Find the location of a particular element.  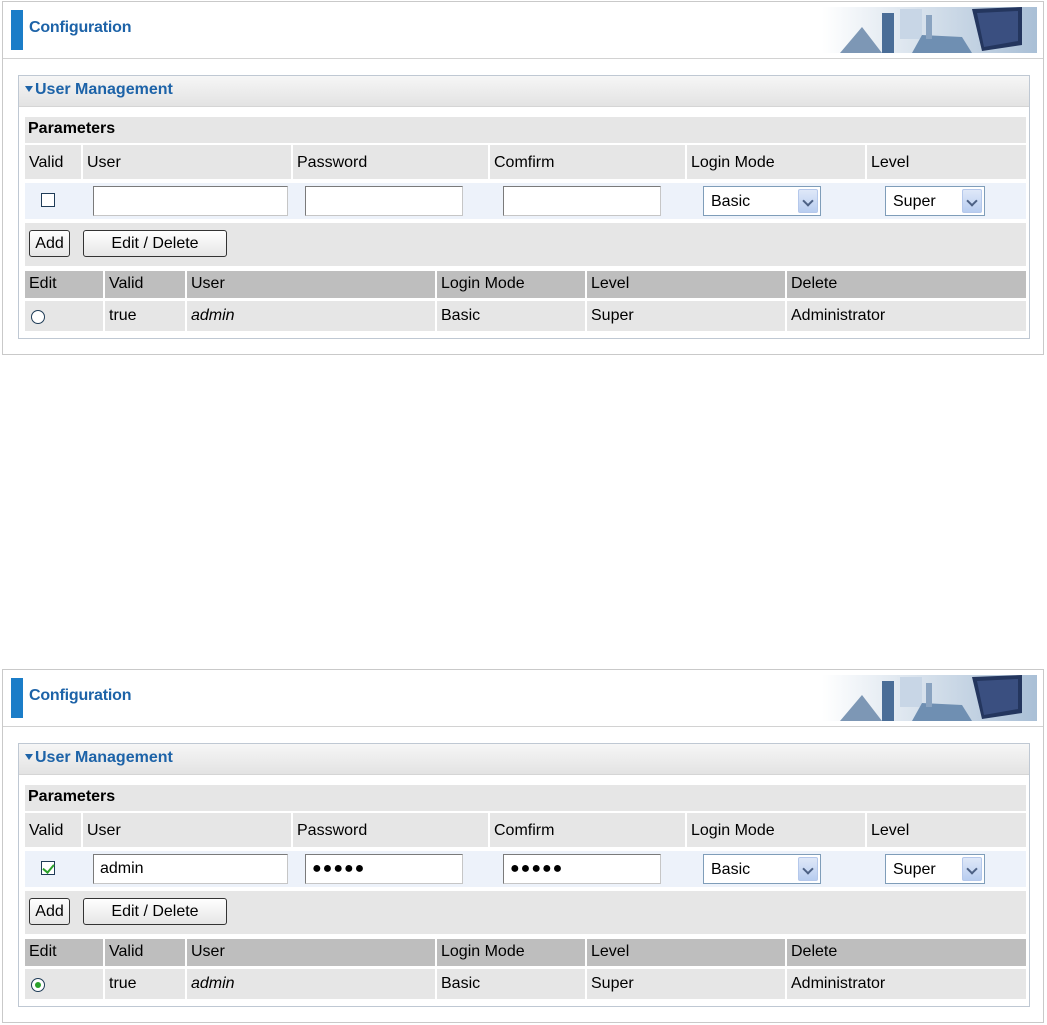

user-form-row: Basic Super is located at coordinates (525, 201).